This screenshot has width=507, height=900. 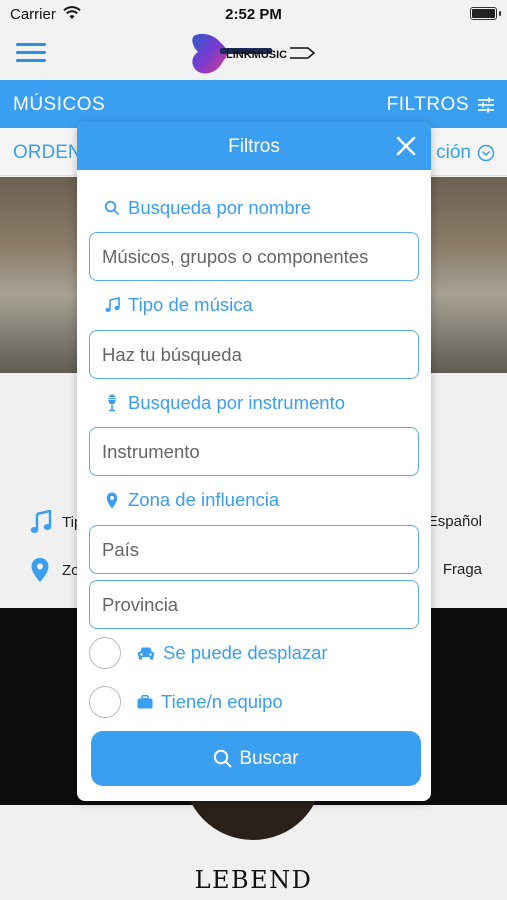 I want to click on name-search-label: Busqueda por nombre, so click(x=207, y=208).